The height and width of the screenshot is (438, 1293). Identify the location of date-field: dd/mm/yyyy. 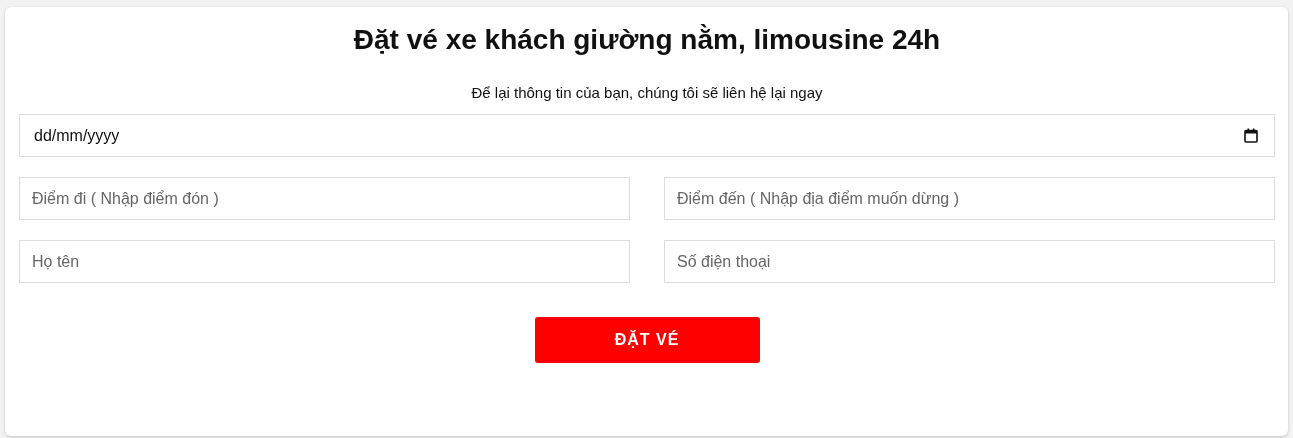
(647, 135).